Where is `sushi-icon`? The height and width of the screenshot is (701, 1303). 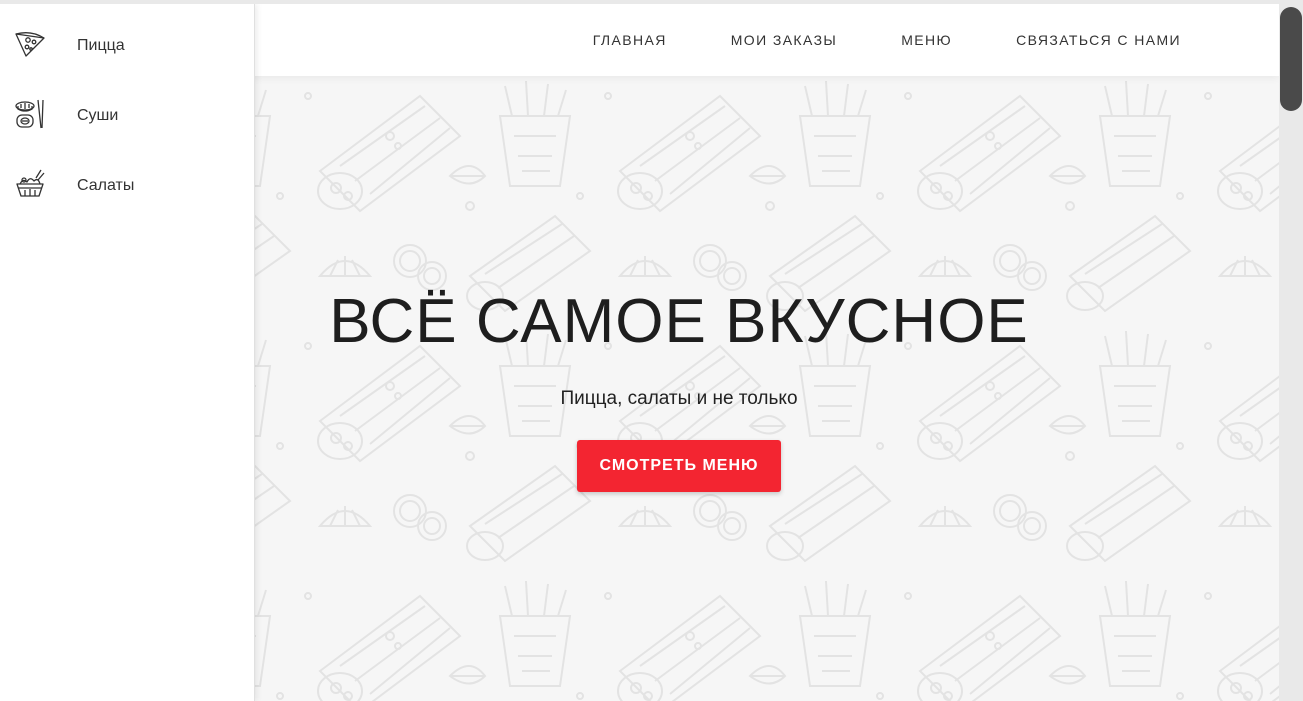 sushi-icon is located at coordinates (29, 114).